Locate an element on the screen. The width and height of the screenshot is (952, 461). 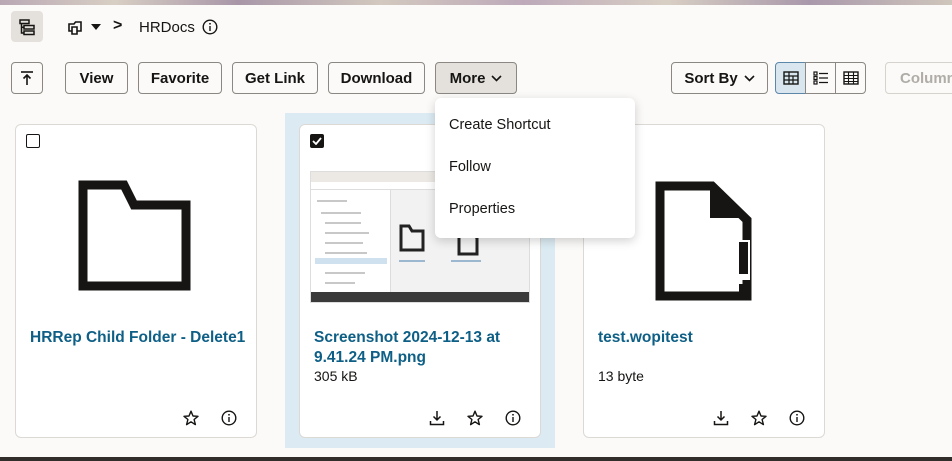
up-level-button is located at coordinates (27, 78).